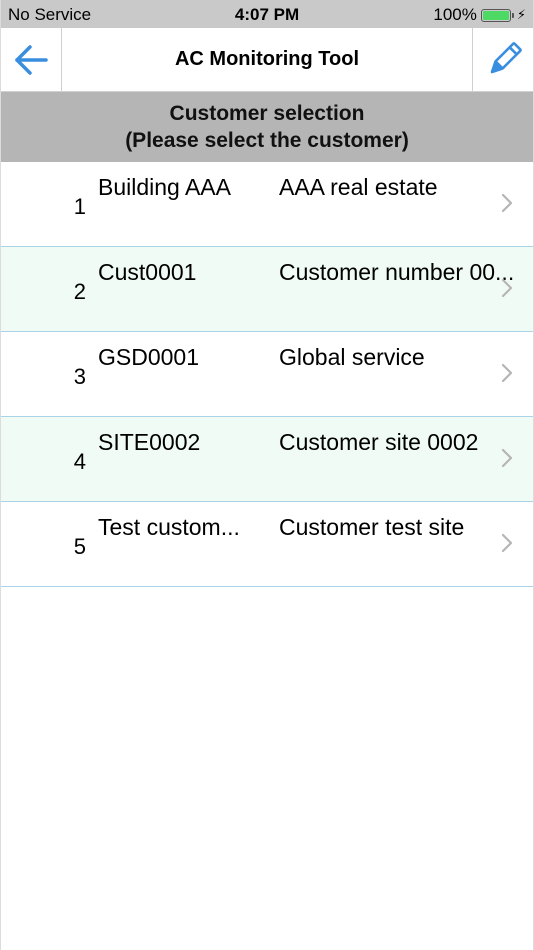  I want to click on customer-code: SITE0002, so click(149, 442).